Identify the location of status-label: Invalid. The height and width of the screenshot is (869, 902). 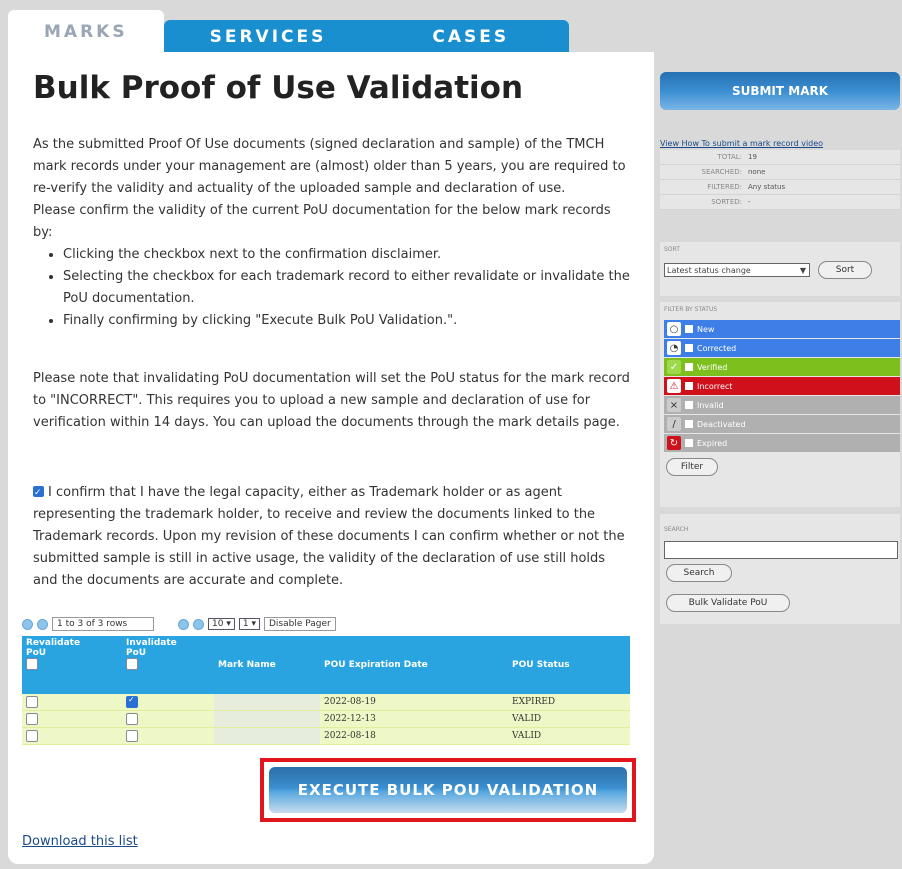
(710, 405).